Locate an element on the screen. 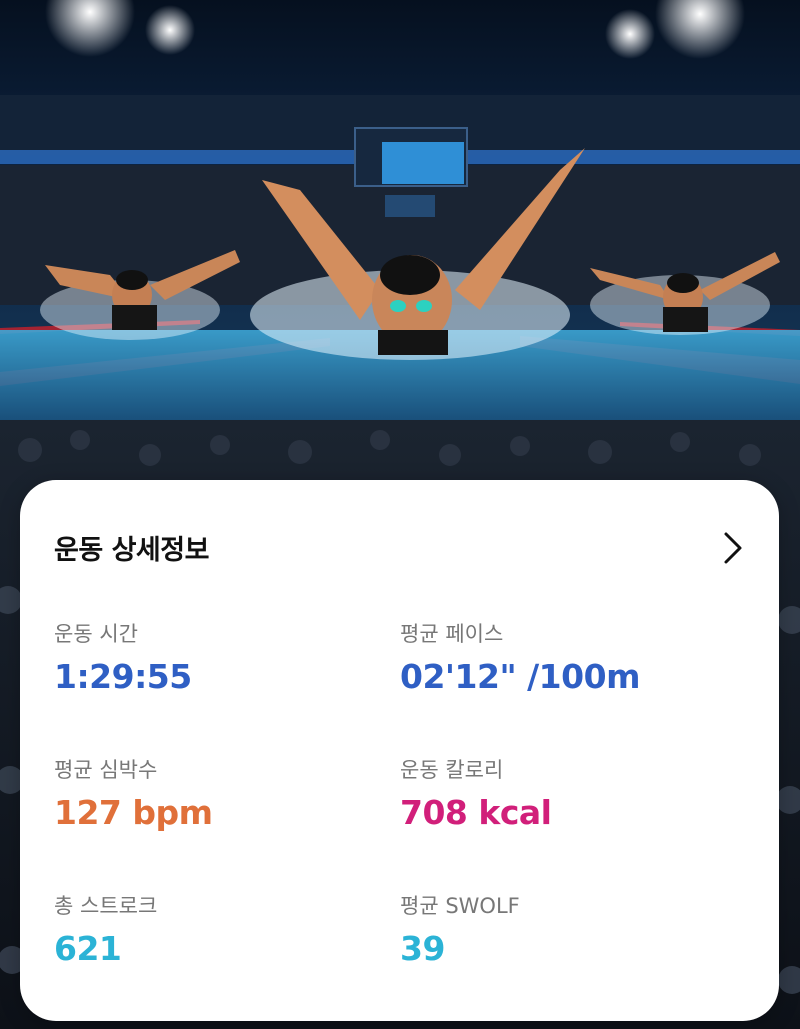 This screenshot has height=1029, width=800. stat-label: 평균 페이스 is located at coordinates (452, 634).